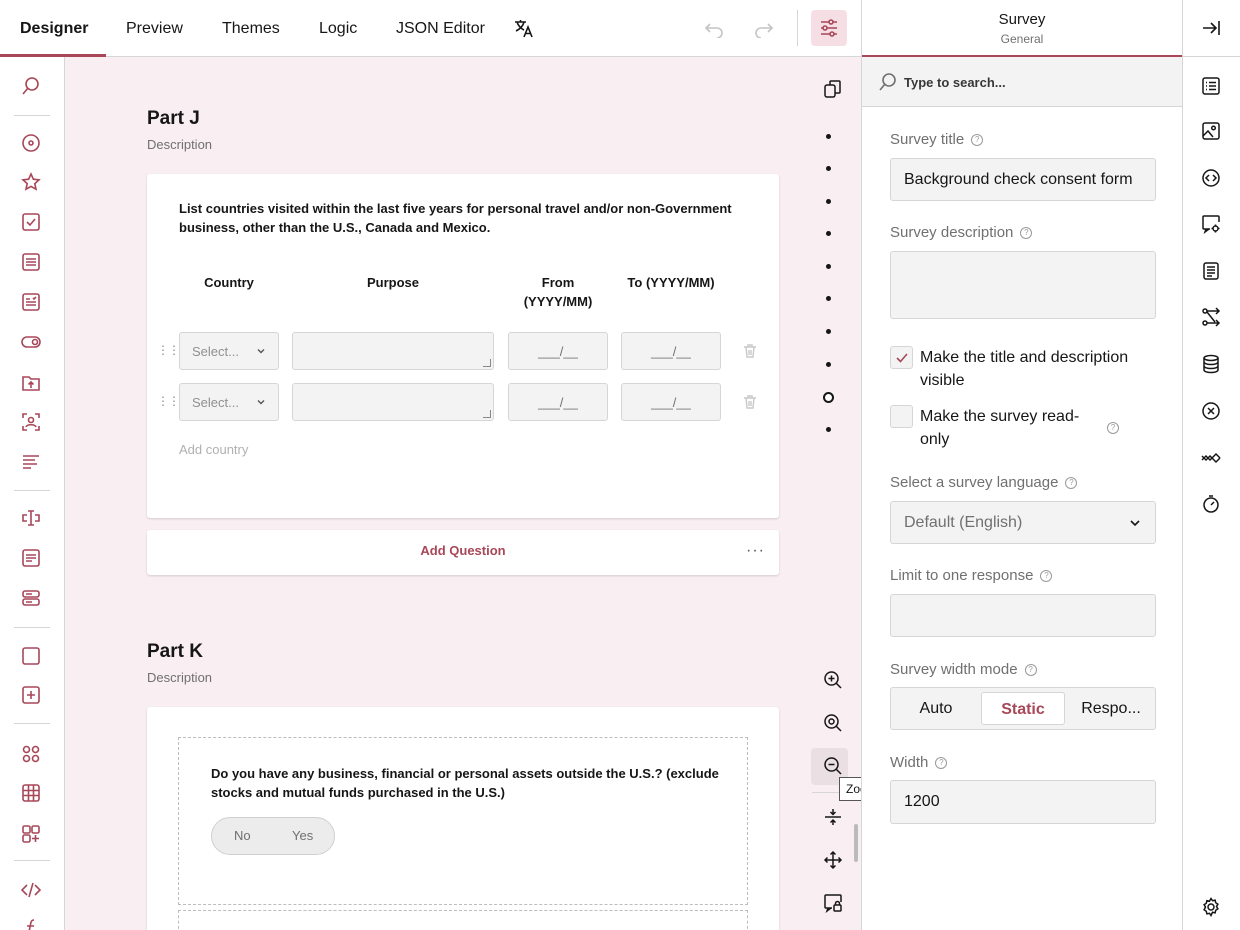 The height and width of the screenshot is (930, 1240). What do you see at coordinates (168, 401) in the screenshot?
I see `drag-handle-icon: ⋮⋮` at bounding box center [168, 401].